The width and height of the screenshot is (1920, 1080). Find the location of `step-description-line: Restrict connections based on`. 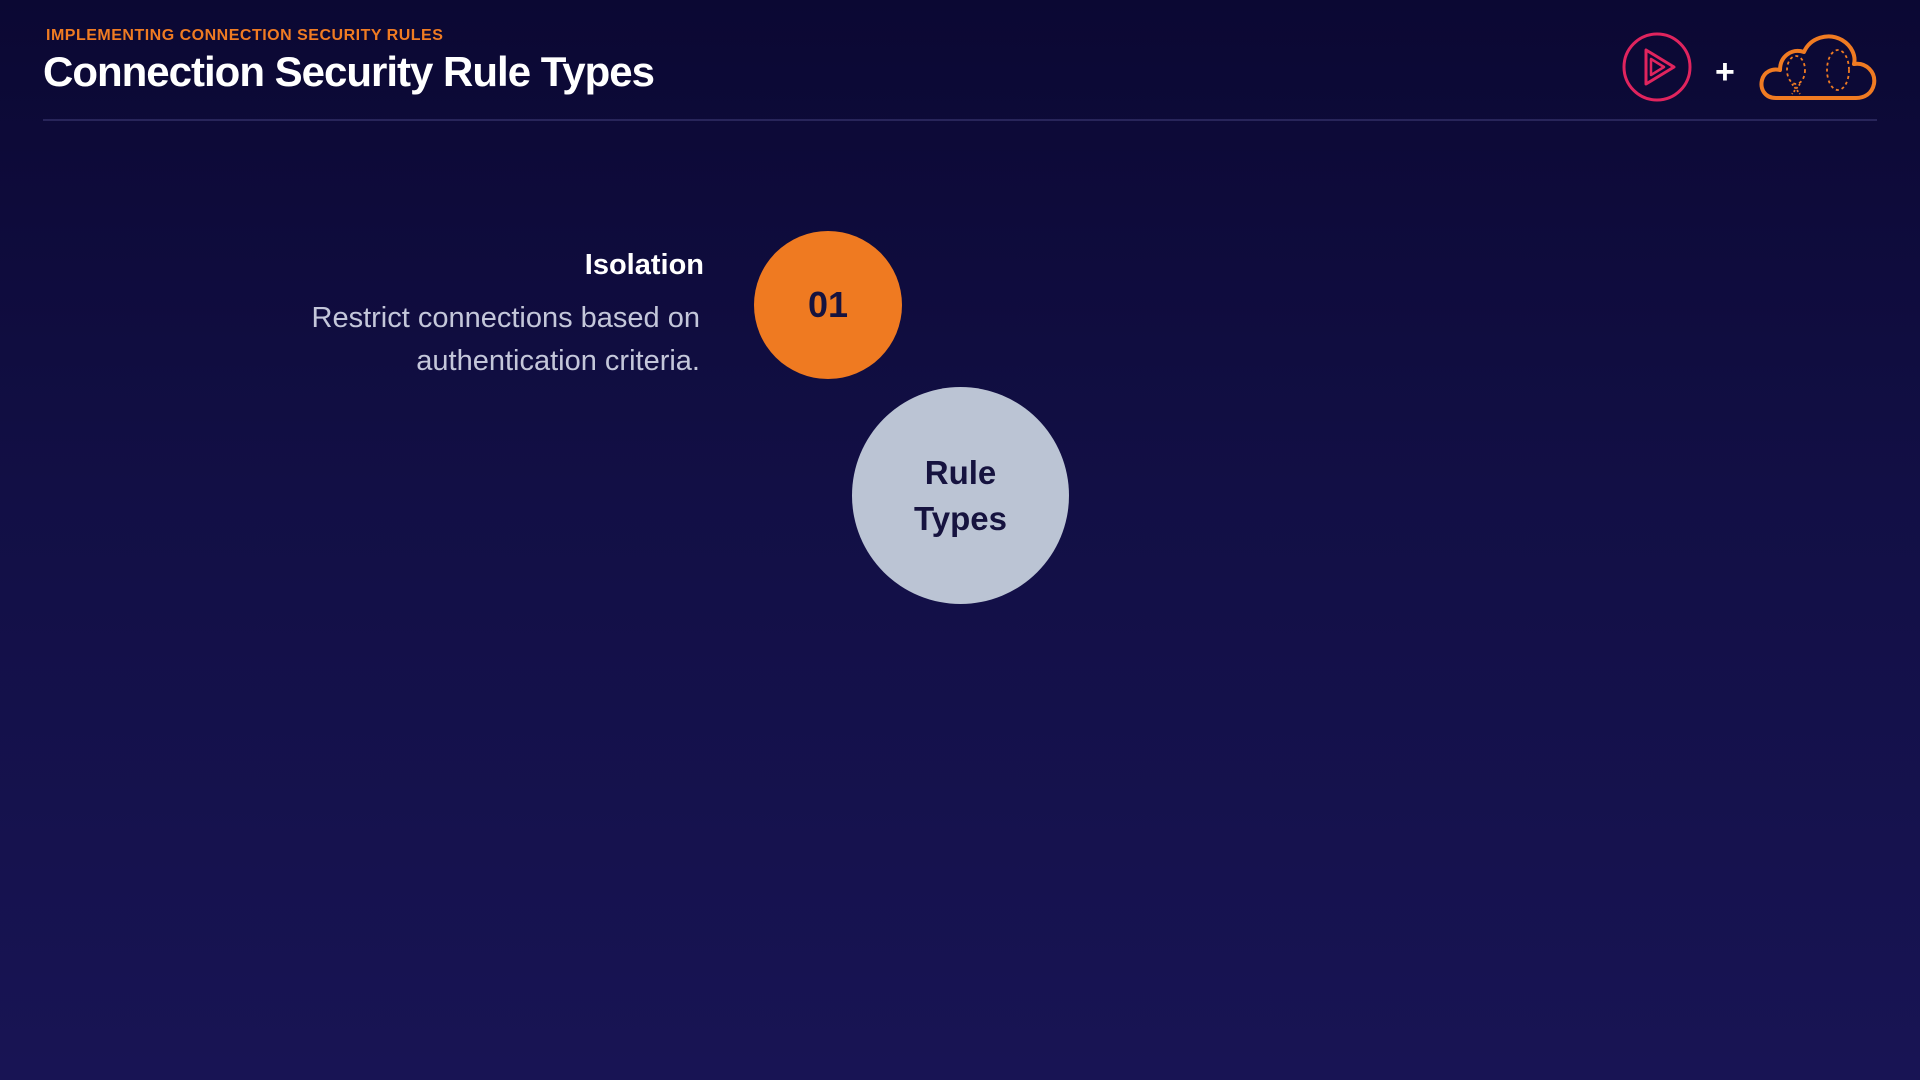

step-description-line: Restrict connections based on is located at coordinates (506, 318).